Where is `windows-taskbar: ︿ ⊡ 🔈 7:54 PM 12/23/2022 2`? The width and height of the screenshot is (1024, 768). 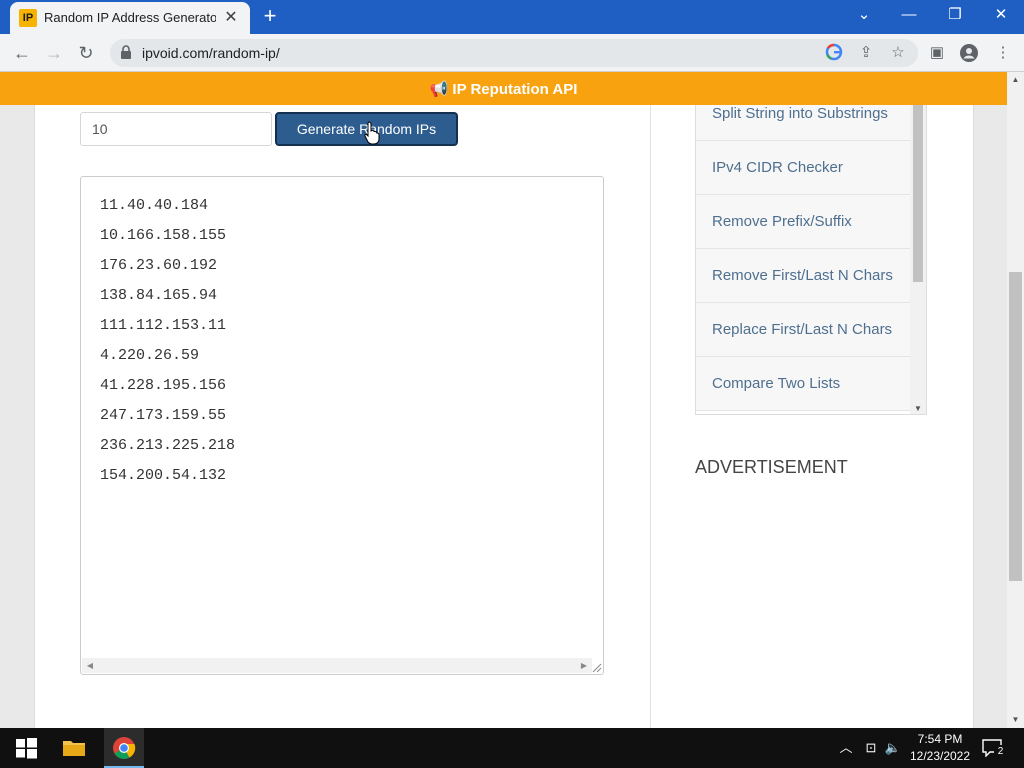 windows-taskbar: ︿ ⊡ 🔈 7:54 PM 12/23/2022 2 is located at coordinates (512, 748).